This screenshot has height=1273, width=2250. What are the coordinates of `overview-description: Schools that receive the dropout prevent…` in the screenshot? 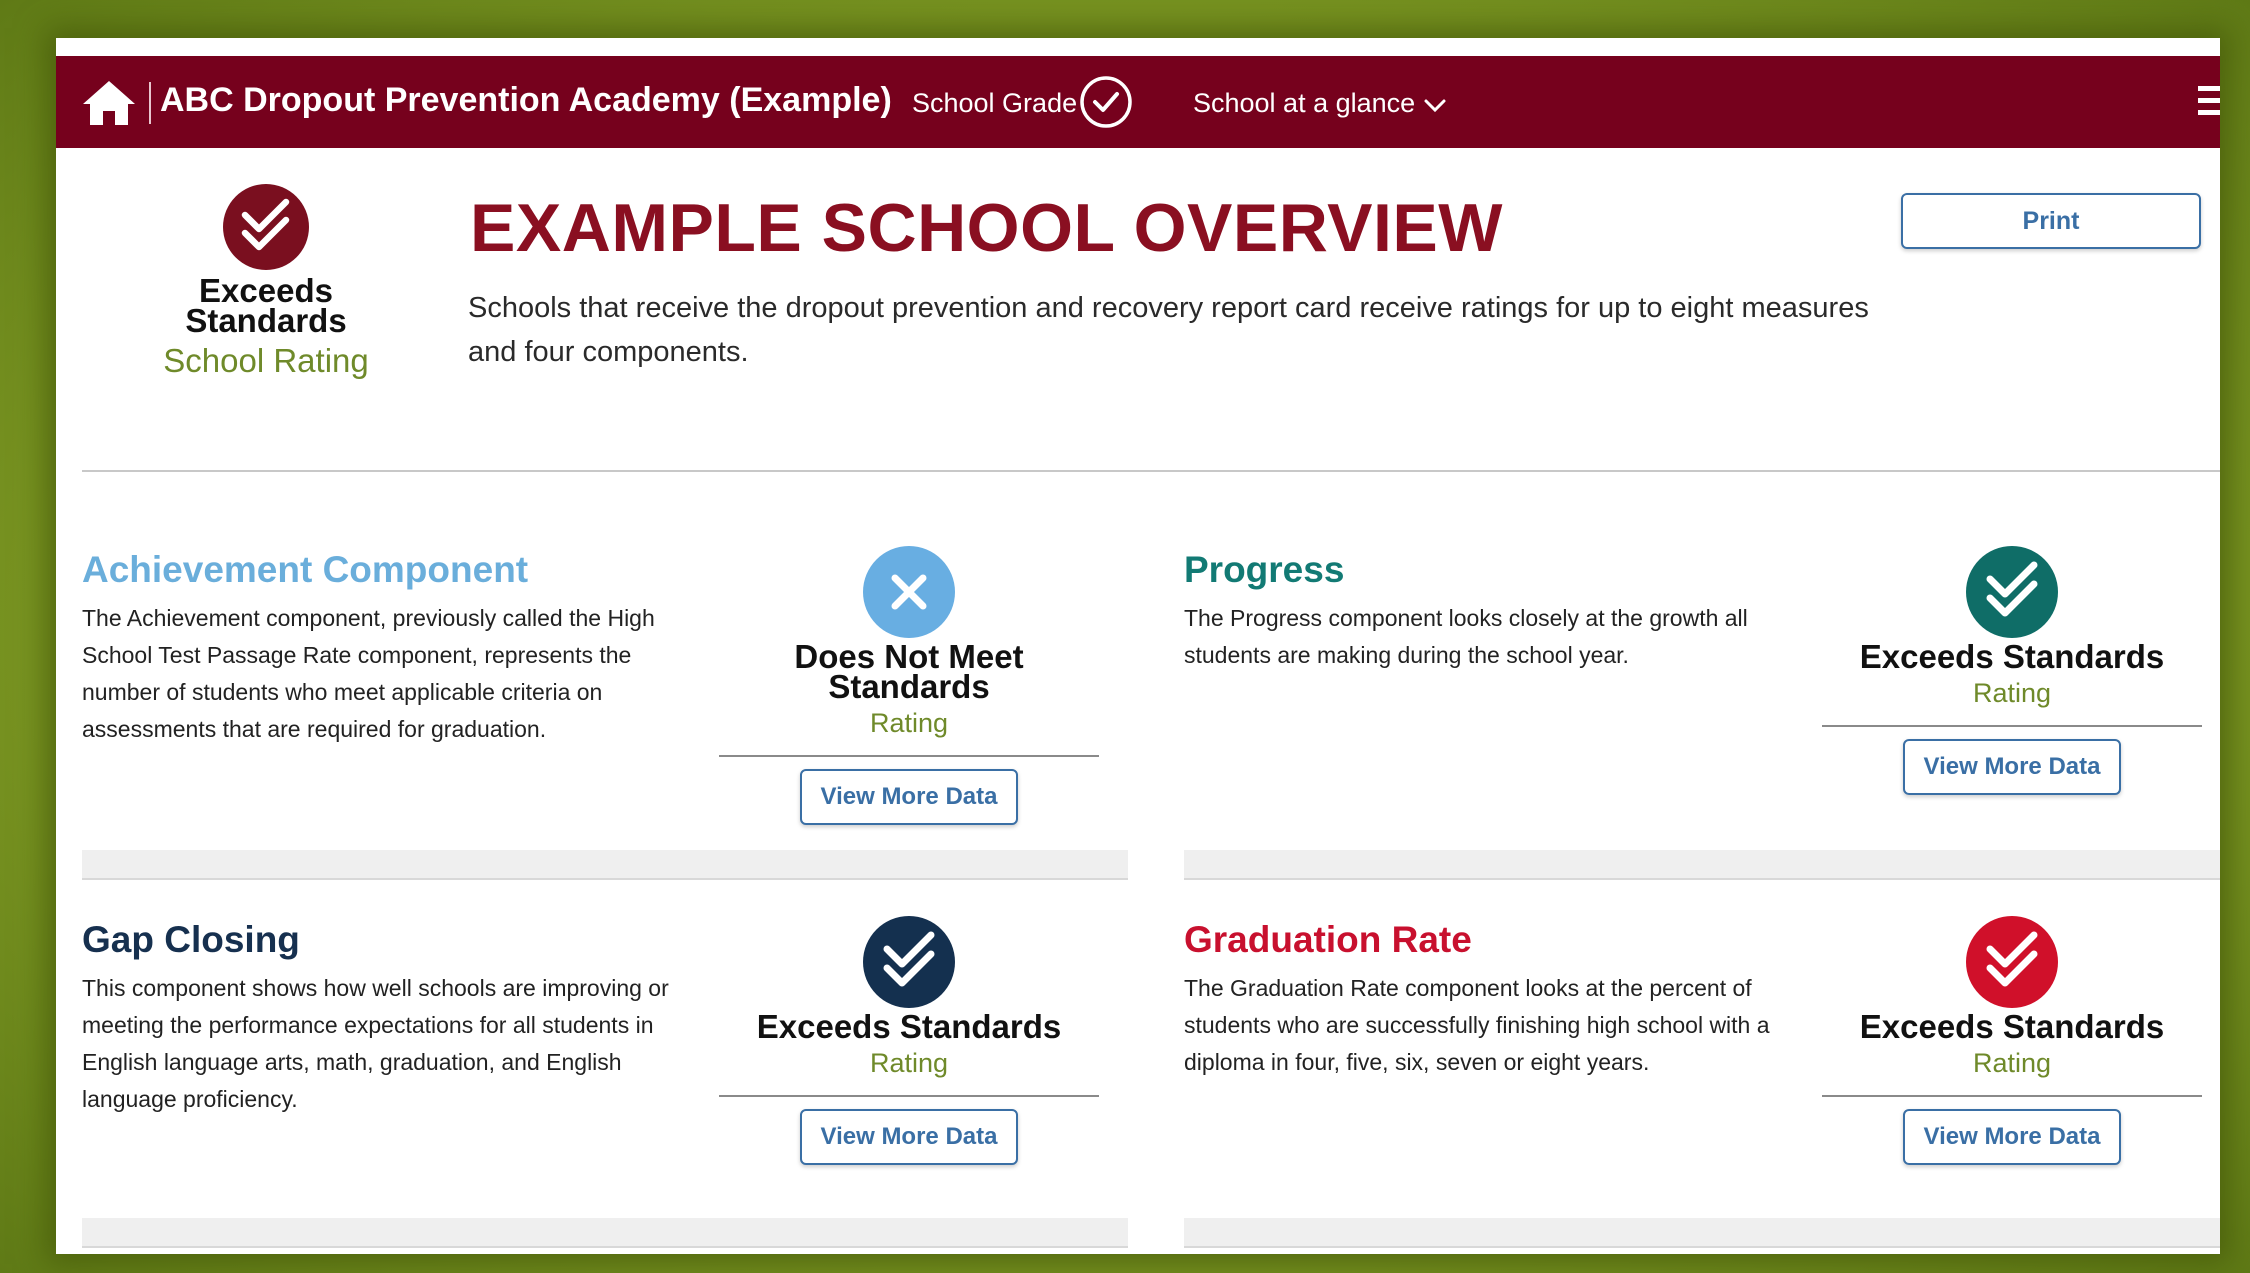 It's located at (1168, 330).